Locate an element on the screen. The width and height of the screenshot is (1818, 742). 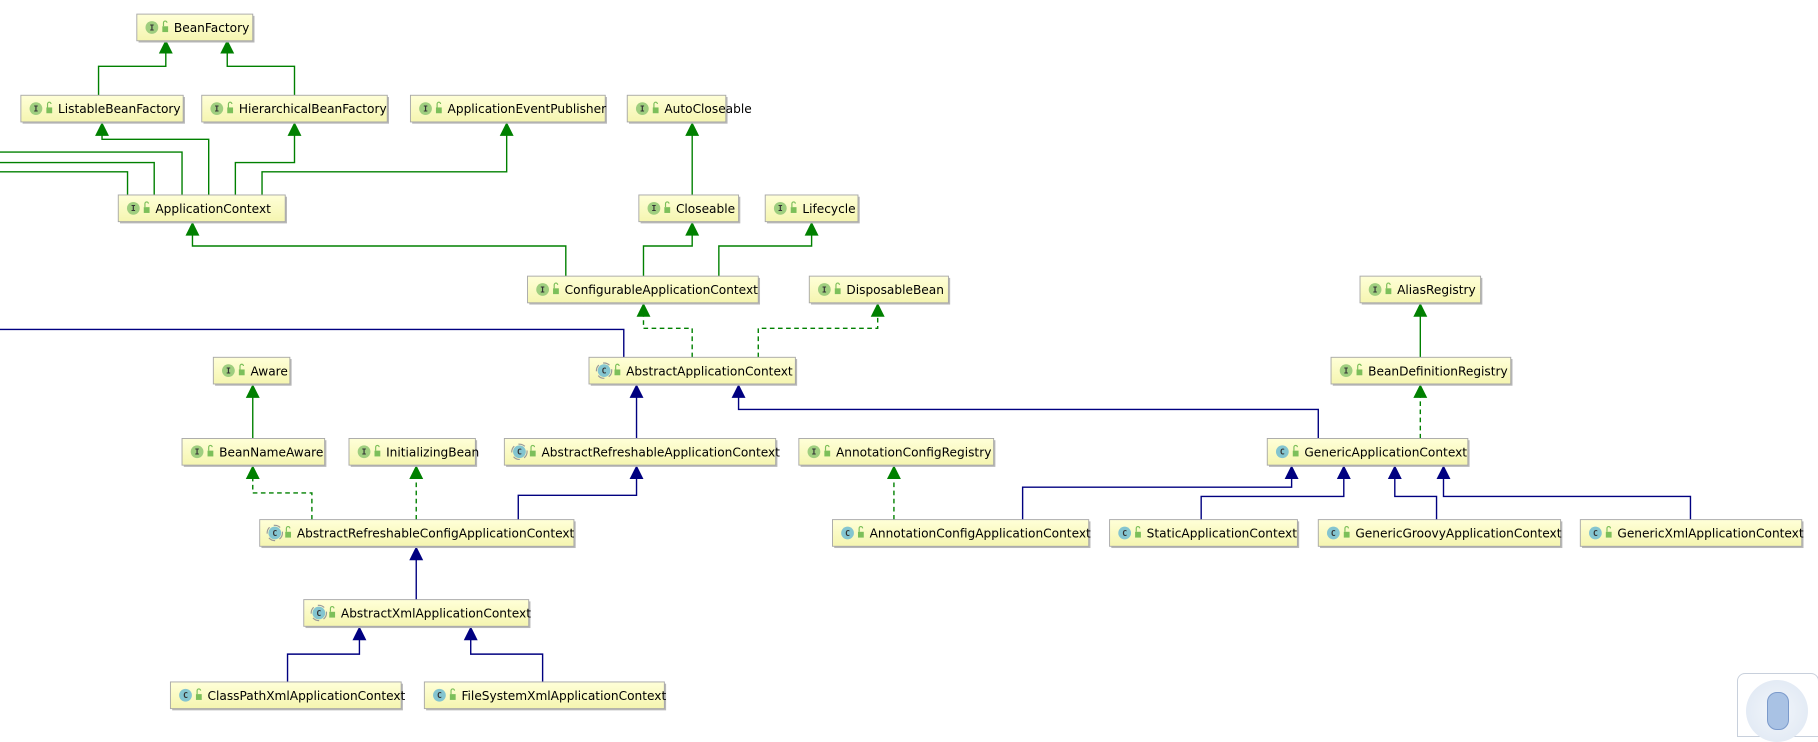
node-abstract-refreshable-application-context: C AbstractRefreshableApplicationContext is located at coordinates (641, 452).